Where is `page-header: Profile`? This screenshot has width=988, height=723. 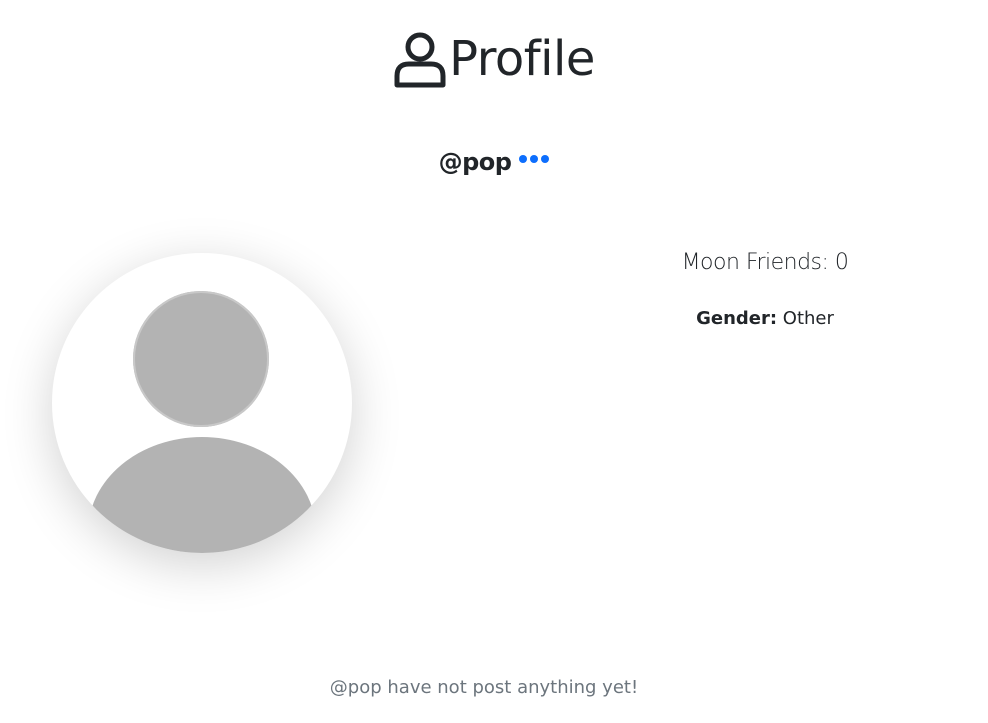
page-header: Profile is located at coordinates (494, 59).